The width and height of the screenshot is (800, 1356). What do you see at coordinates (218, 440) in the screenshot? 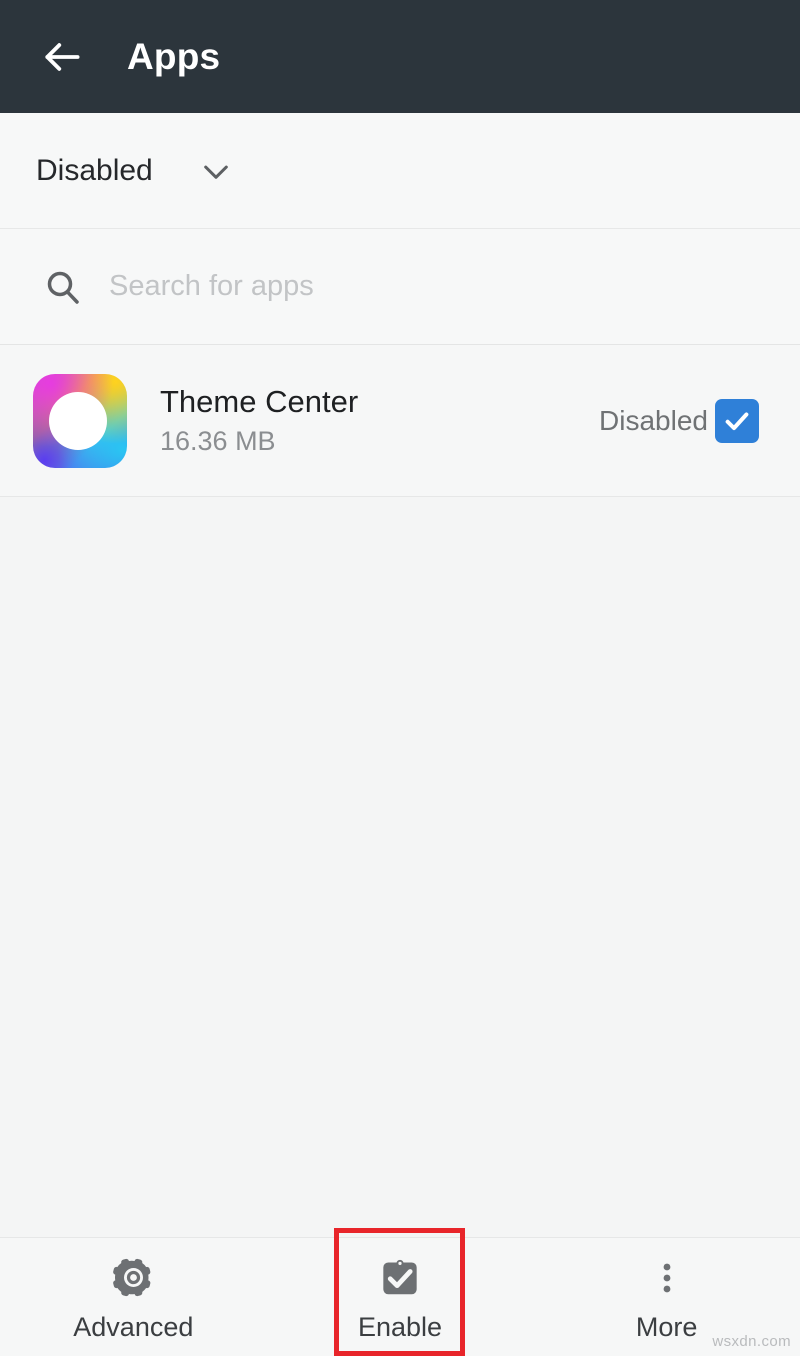
I see `app-size: 16.36 MB` at bounding box center [218, 440].